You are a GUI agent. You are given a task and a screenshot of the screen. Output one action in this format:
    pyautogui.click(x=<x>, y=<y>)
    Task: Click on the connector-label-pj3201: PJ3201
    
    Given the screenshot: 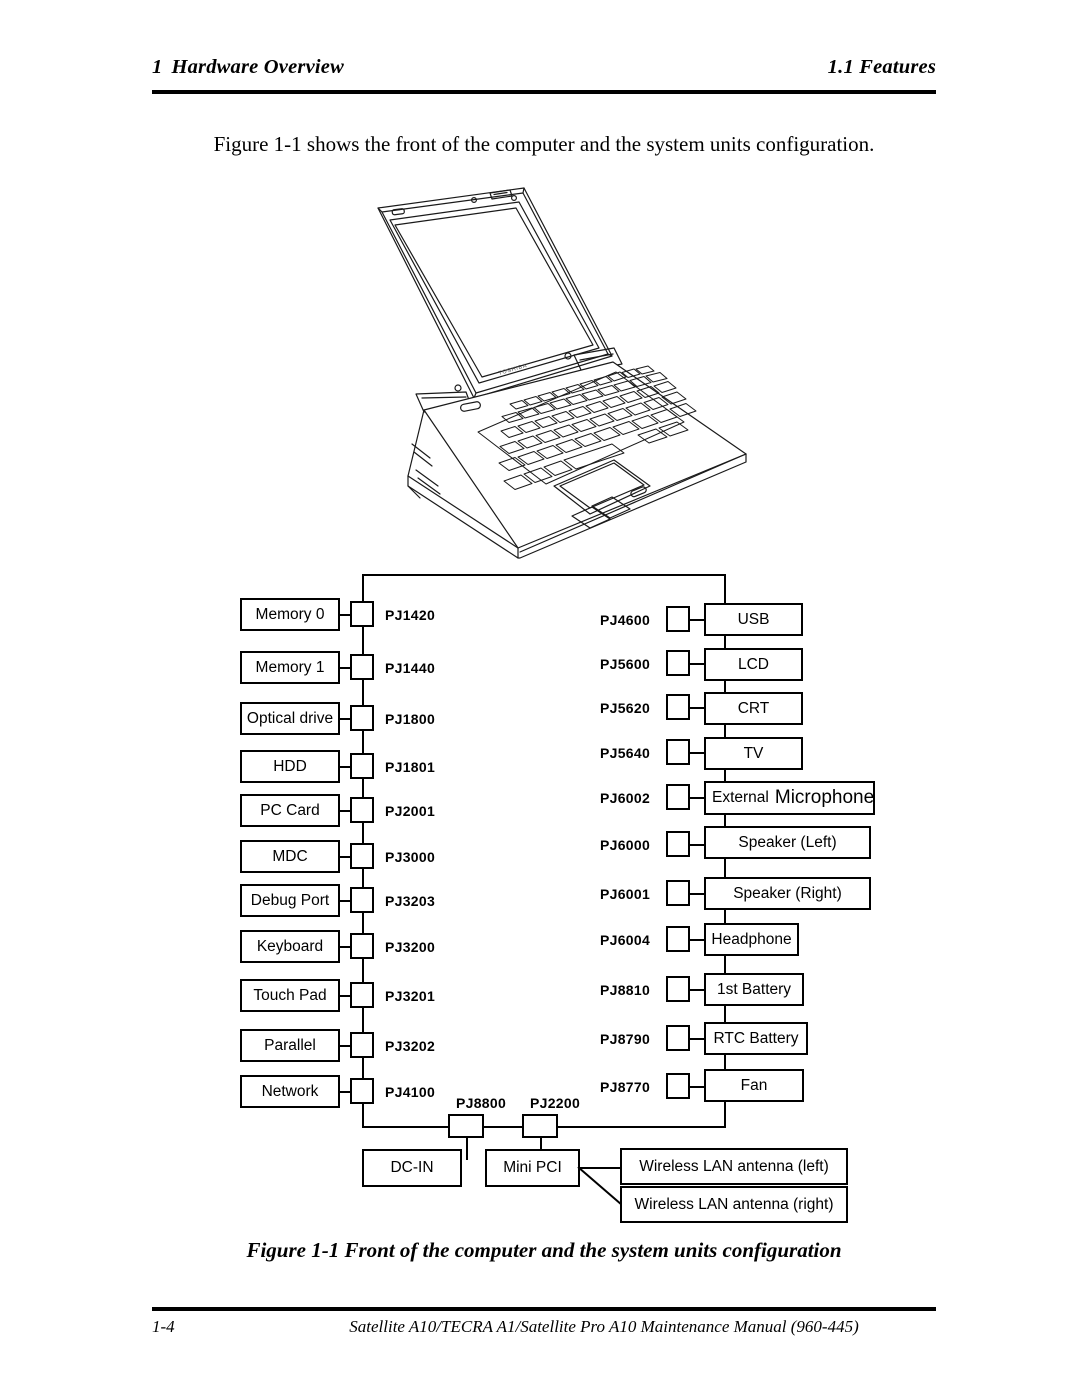 What is the action you would take?
    pyautogui.click(x=410, y=996)
    